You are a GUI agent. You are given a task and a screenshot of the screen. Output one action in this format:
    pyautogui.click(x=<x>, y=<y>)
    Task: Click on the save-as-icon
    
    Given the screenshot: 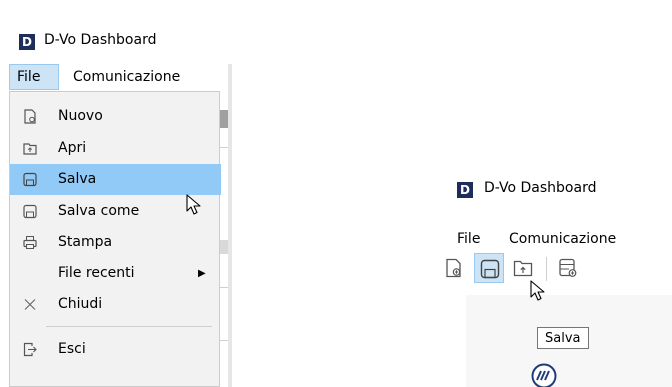 What is the action you would take?
    pyautogui.click(x=30, y=211)
    